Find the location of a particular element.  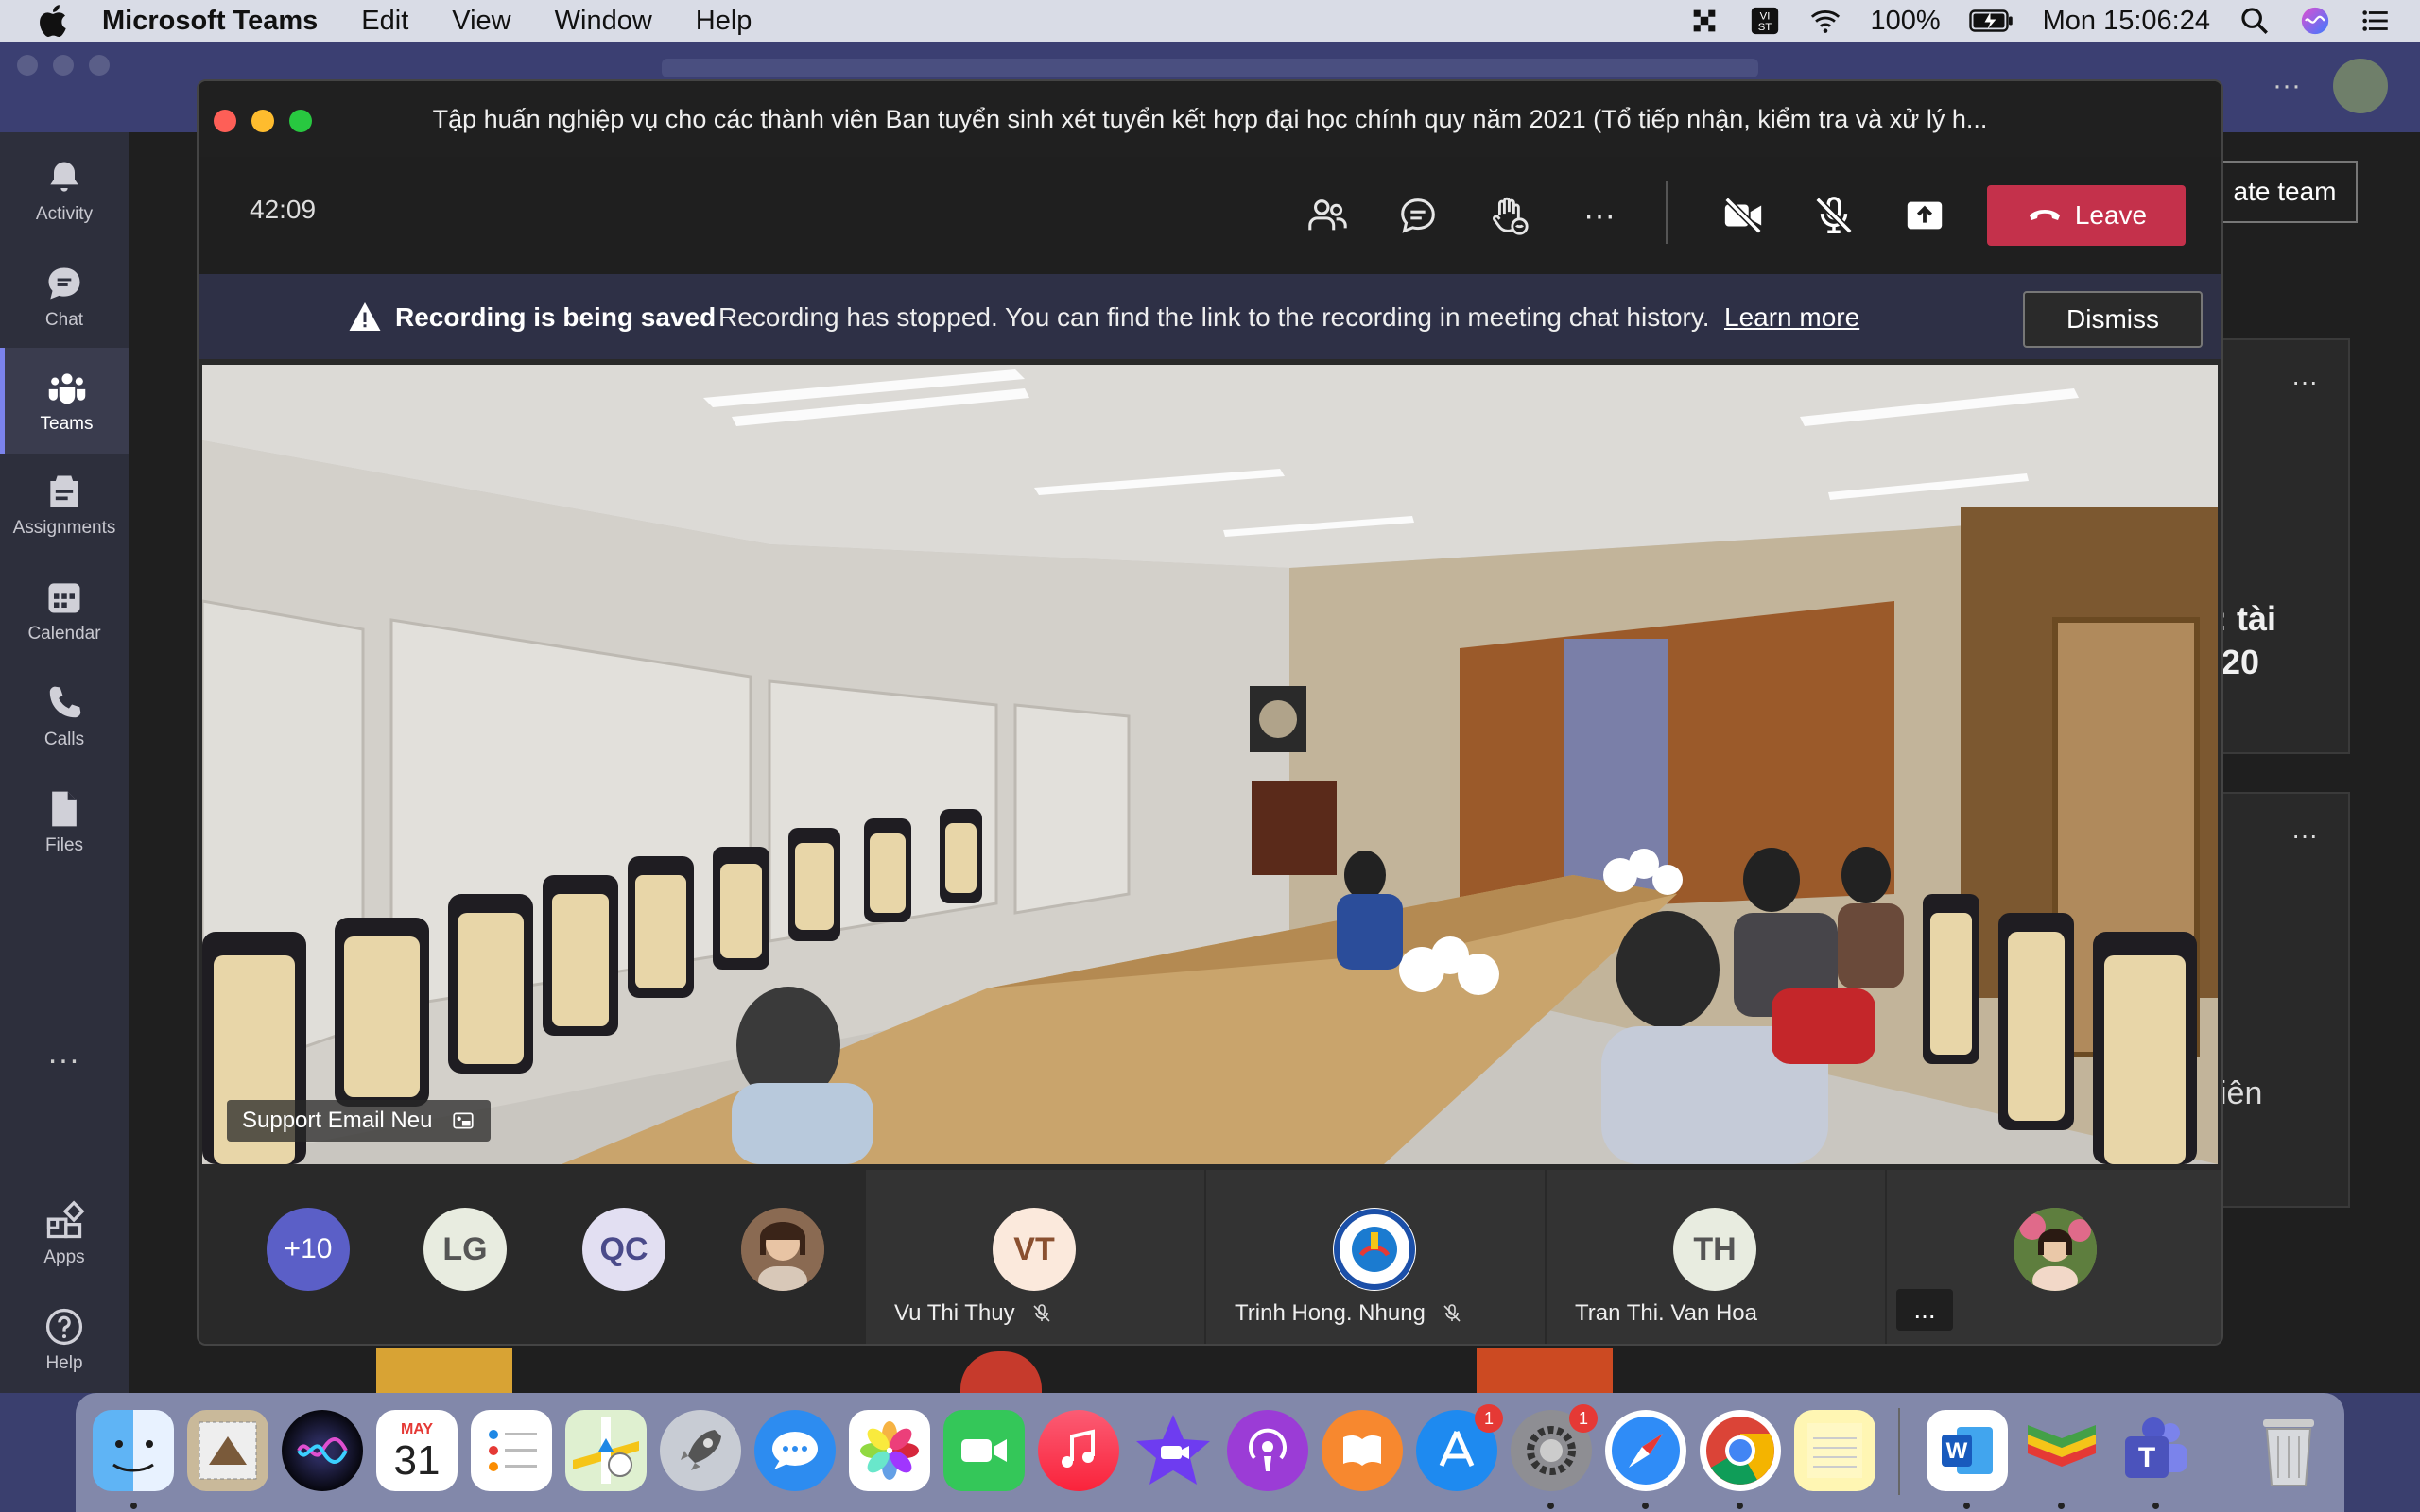

microsoft-teams-icon: T is located at coordinates (2156, 1450).